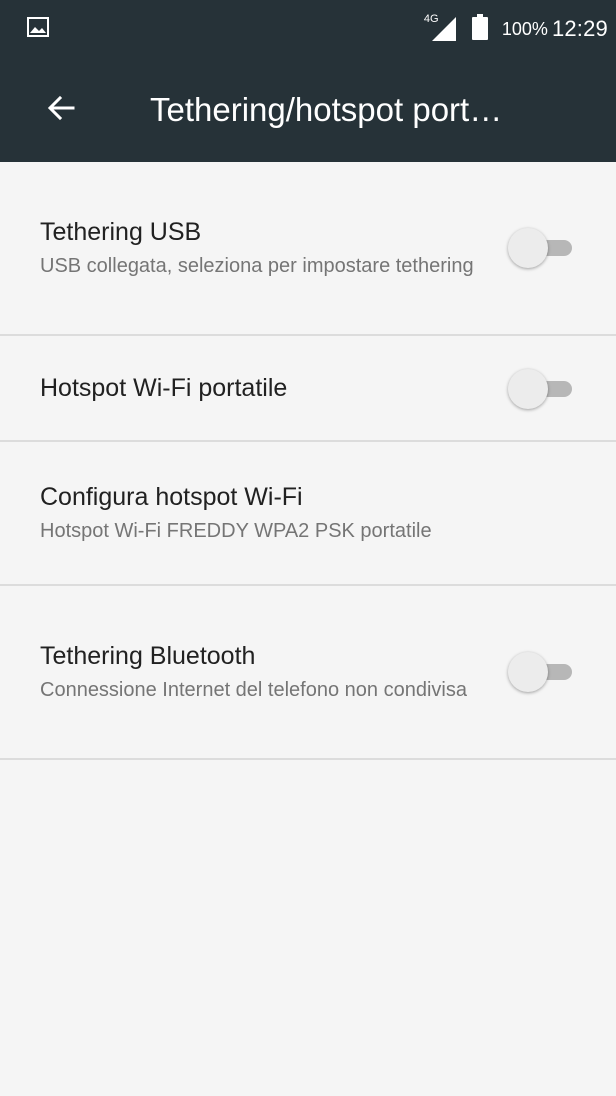 This screenshot has height=1096, width=616. I want to click on back-button, so click(61, 110).